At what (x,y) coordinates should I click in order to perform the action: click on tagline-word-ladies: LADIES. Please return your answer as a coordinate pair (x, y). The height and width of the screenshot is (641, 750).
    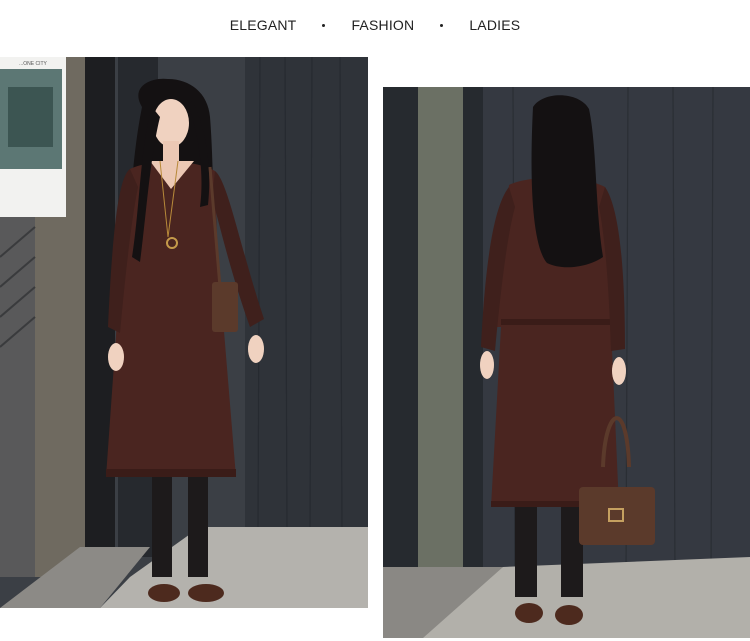
    Looking at the image, I should click on (495, 25).